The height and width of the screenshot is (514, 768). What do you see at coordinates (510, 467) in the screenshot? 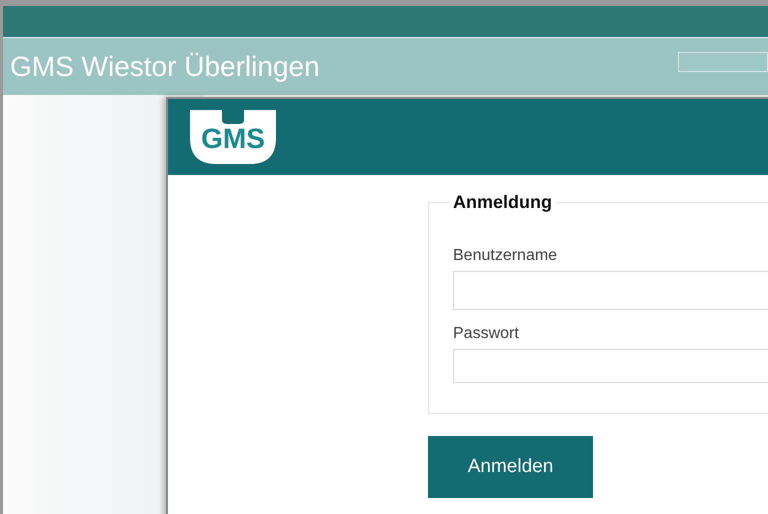
I see `login-button: Anmelden` at bounding box center [510, 467].